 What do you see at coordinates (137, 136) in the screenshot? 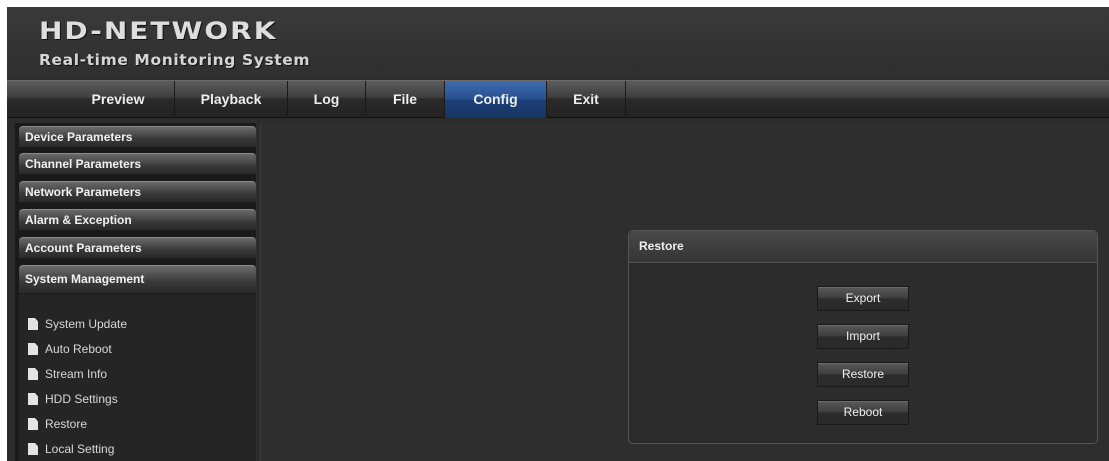
I see `sidebar-device-parameters: Device Parameters` at bounding box center [137, 136].